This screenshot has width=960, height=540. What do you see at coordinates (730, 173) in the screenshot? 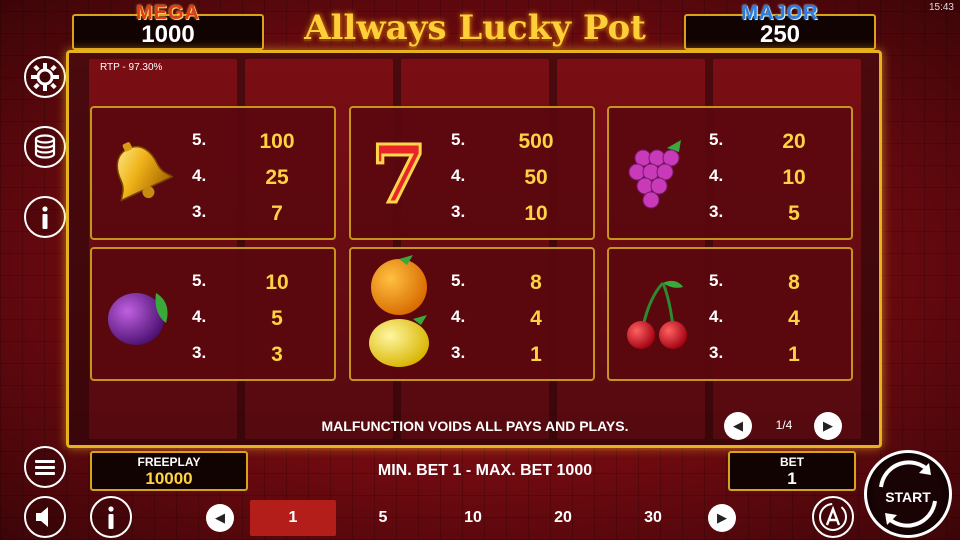
I see `paytable-card-grapes: 5. 20 4. 10 3. 5` at bounding box center [730, 173].